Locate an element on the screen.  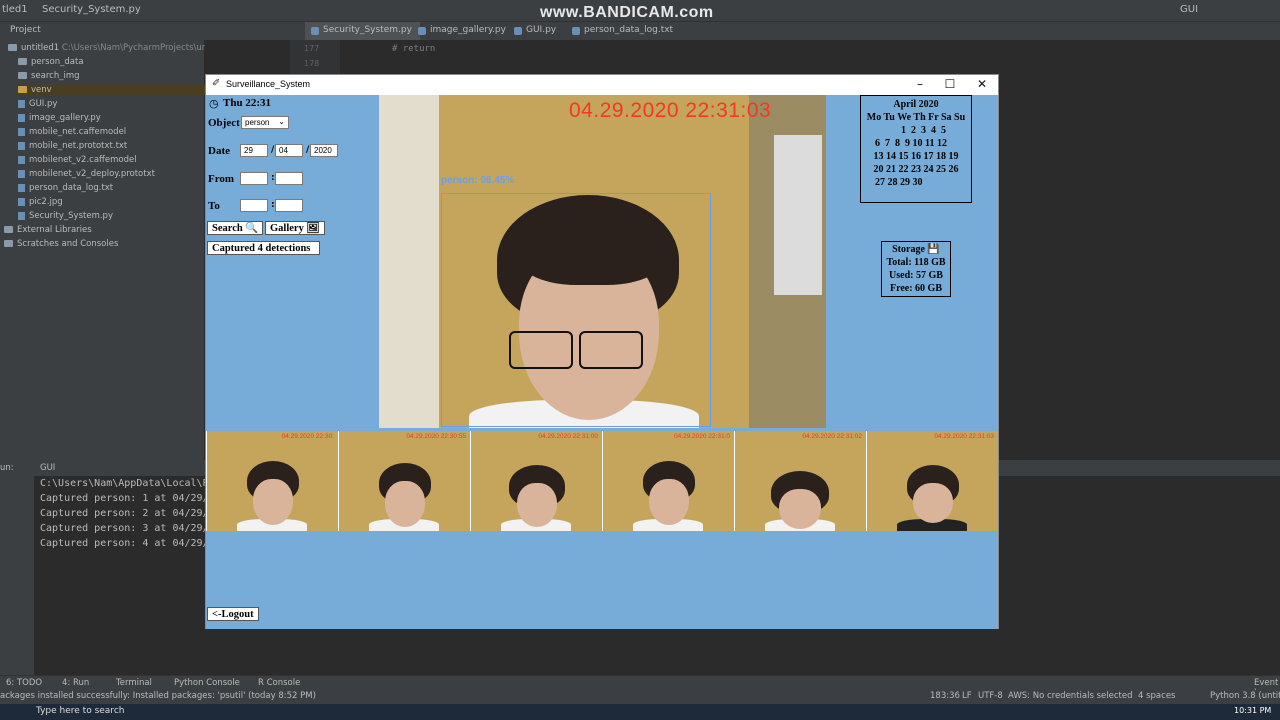
minimize-button: – is located at coordinates (920, 84).